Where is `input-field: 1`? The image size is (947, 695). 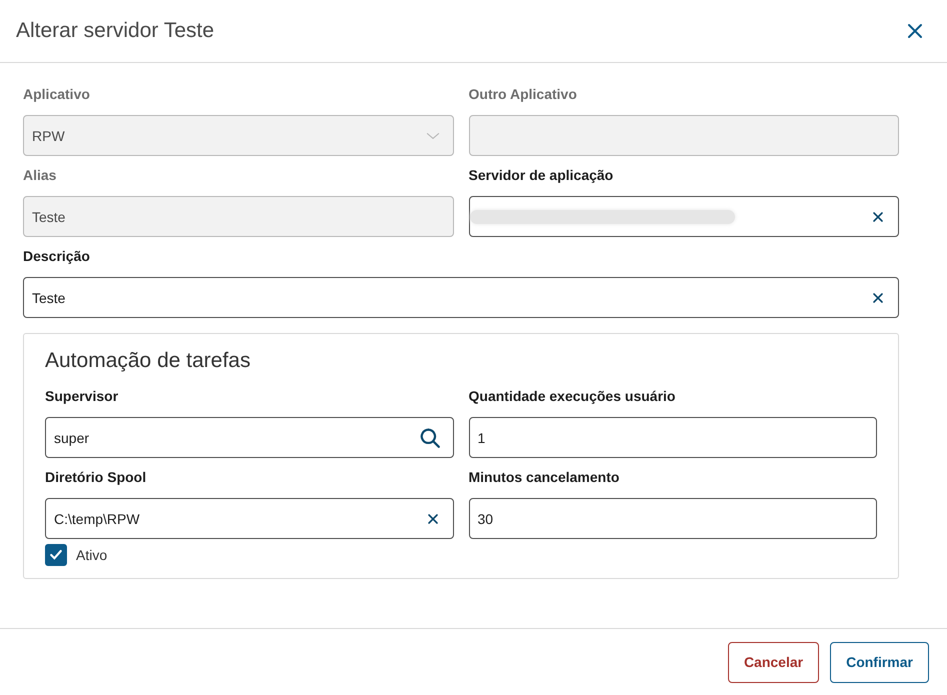
input-field: 1 is located at coordinates (672, 437).